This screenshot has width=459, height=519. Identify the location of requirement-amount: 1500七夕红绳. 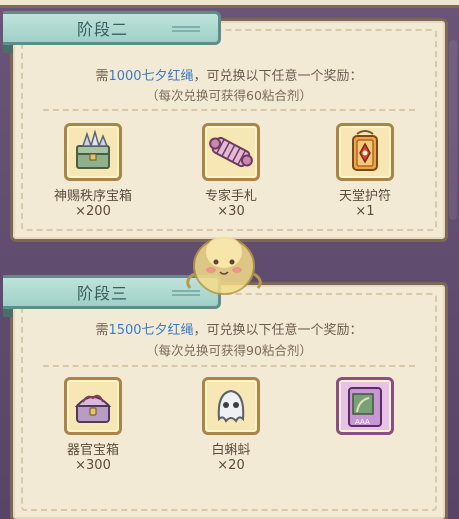
(151, 330).